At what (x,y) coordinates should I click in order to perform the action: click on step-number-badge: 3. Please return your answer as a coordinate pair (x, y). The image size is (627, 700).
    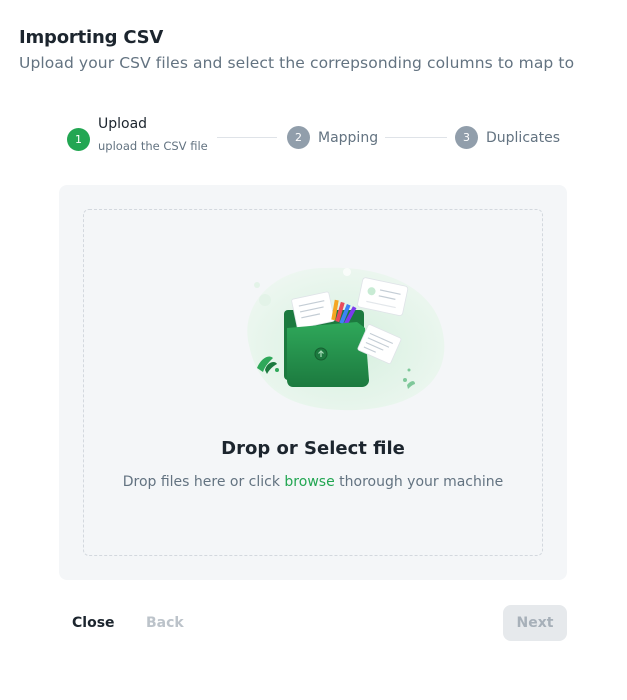
    Looking at the image, I should click on (466, 137).